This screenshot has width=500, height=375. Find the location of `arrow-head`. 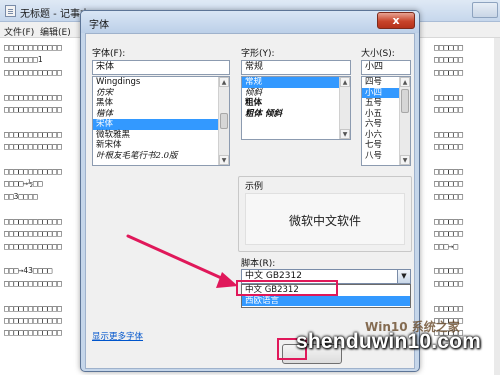

arrow-head is located at coordinates (227, 280).